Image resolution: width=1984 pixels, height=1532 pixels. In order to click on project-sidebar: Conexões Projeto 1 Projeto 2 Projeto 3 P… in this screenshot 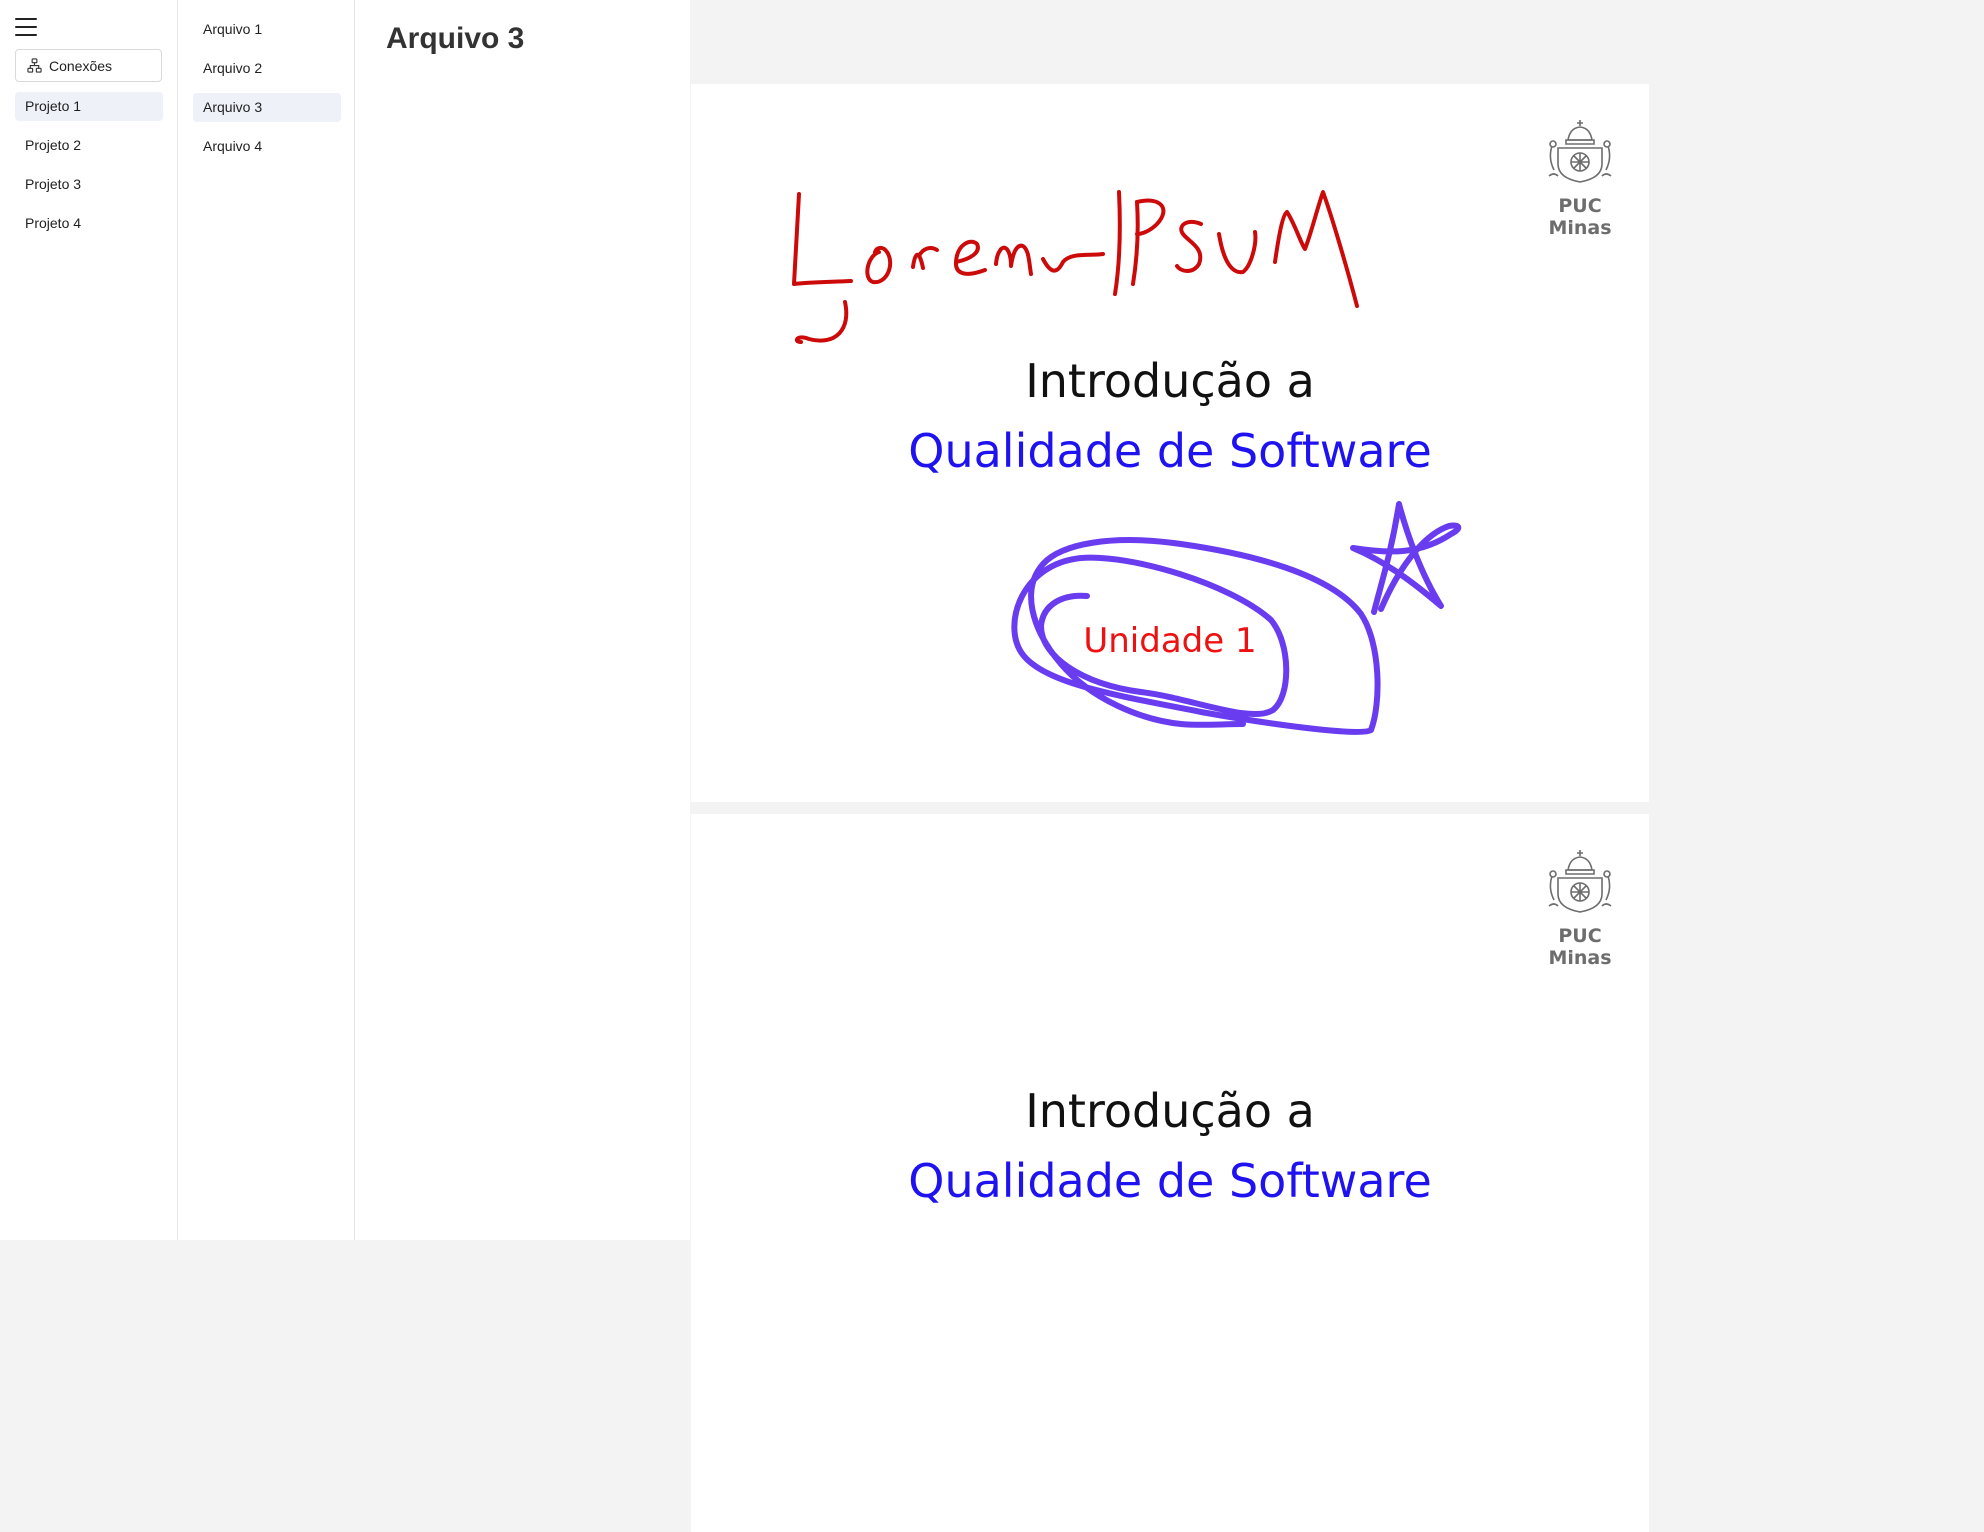, I will do `click(89, 620)`.